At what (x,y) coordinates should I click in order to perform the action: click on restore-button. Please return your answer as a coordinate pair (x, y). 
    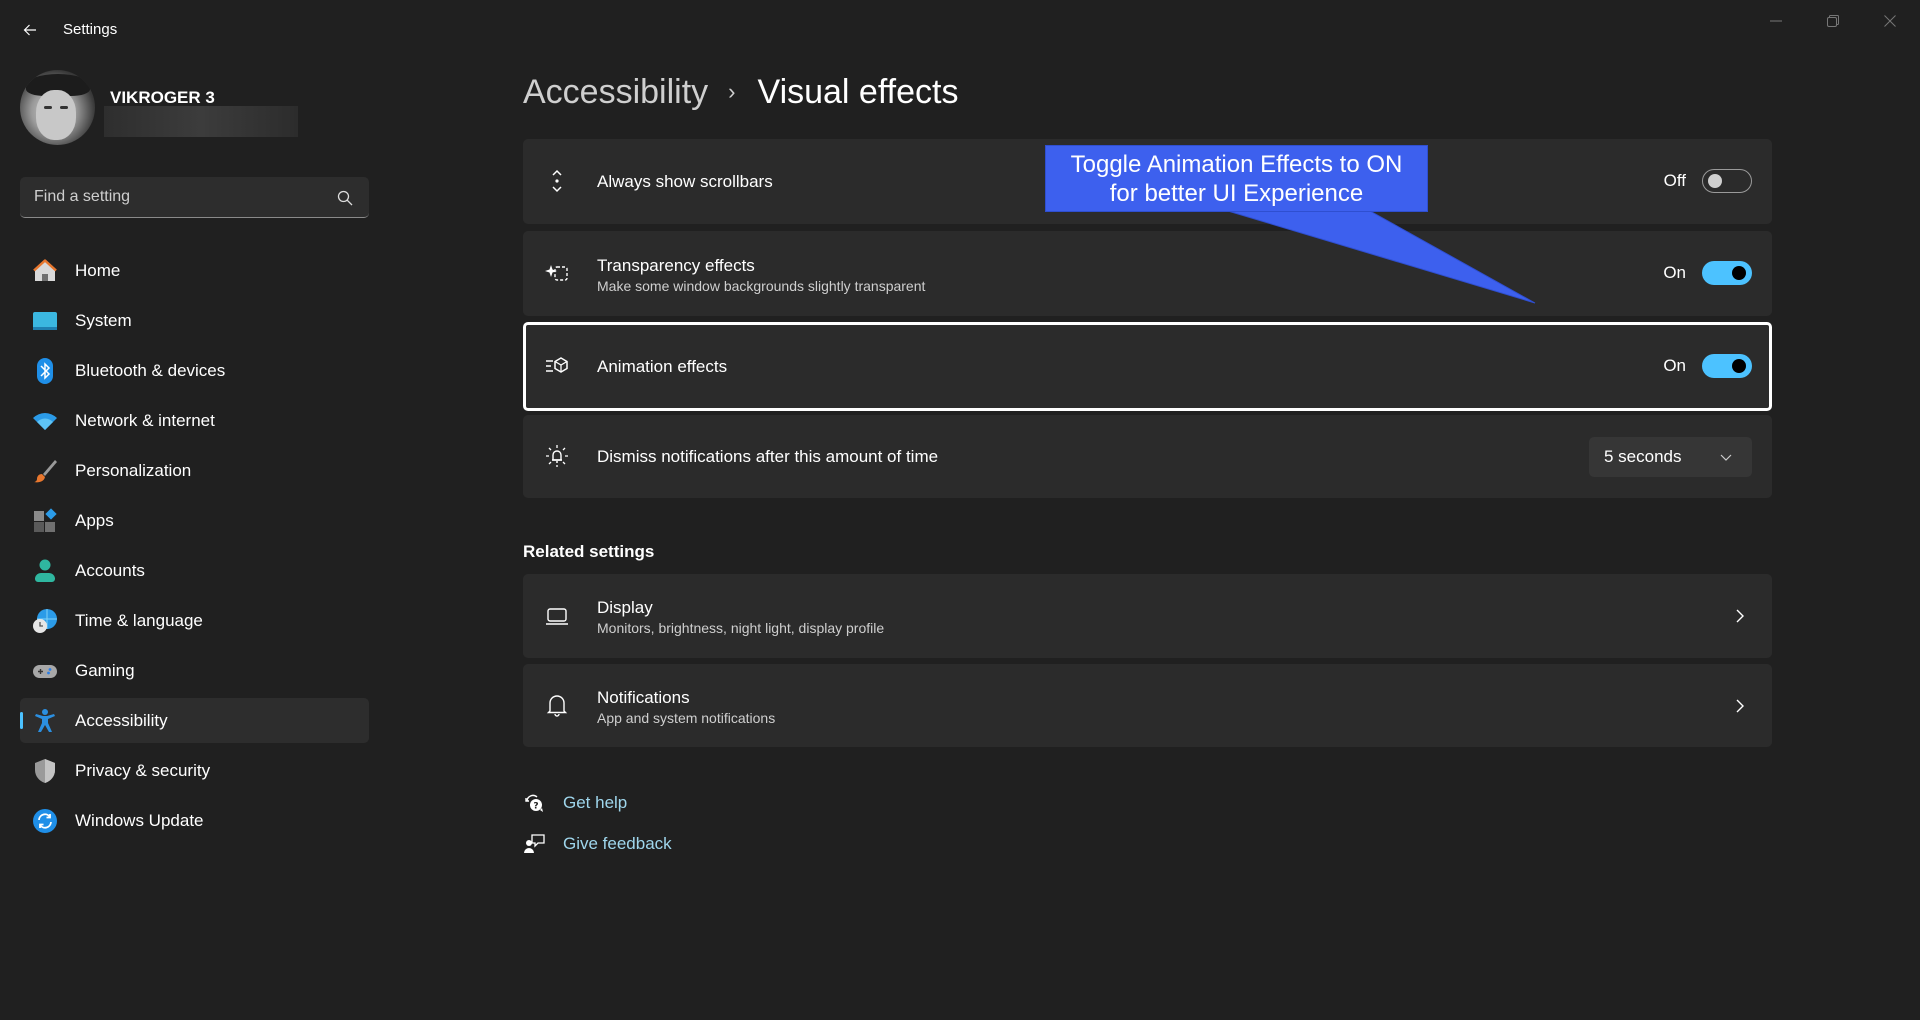
    Looking at the image, I should click on (1833, 21).